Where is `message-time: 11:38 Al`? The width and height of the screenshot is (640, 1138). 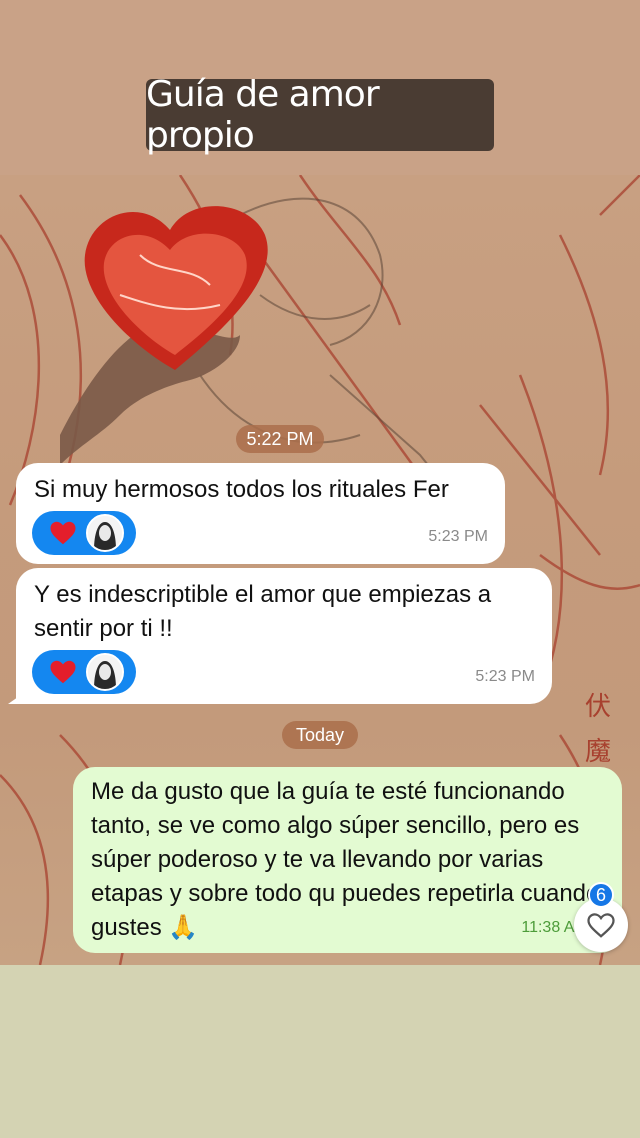 message-time: 11:38 Al is located at coordinates (549, 927).